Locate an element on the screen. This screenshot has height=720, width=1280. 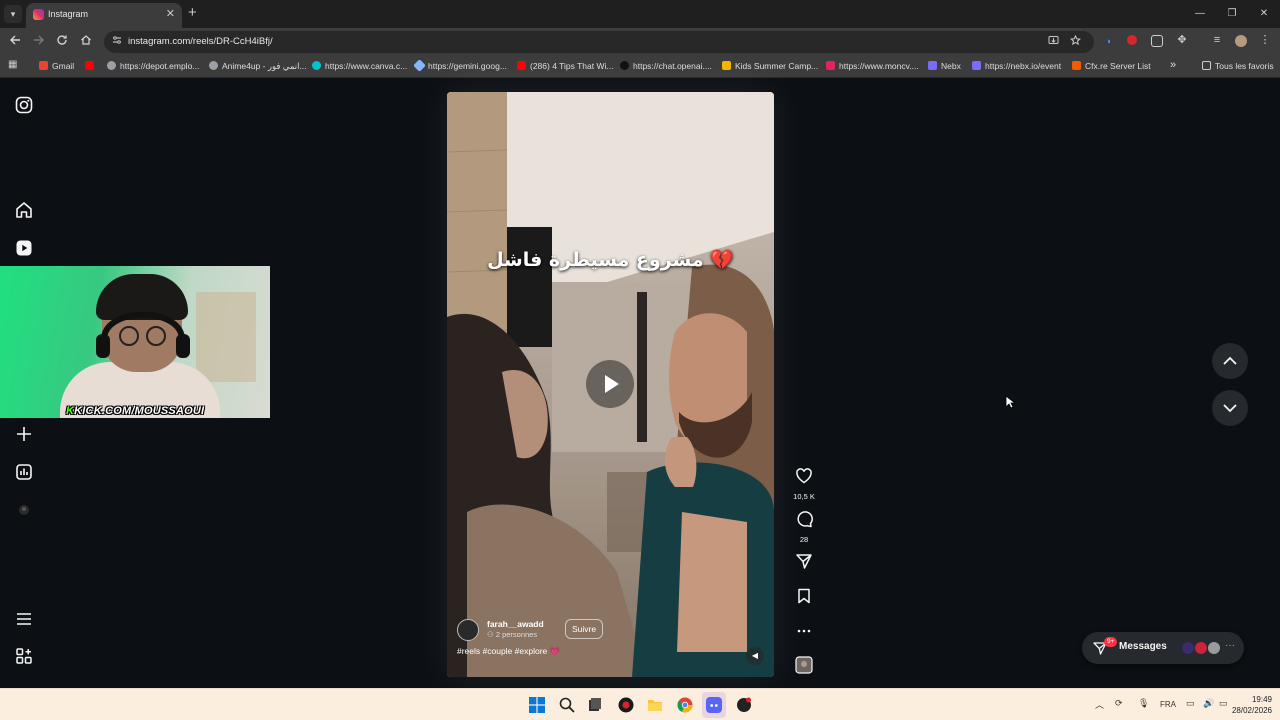
site-settings-icon is located at coordinates (117, 41).